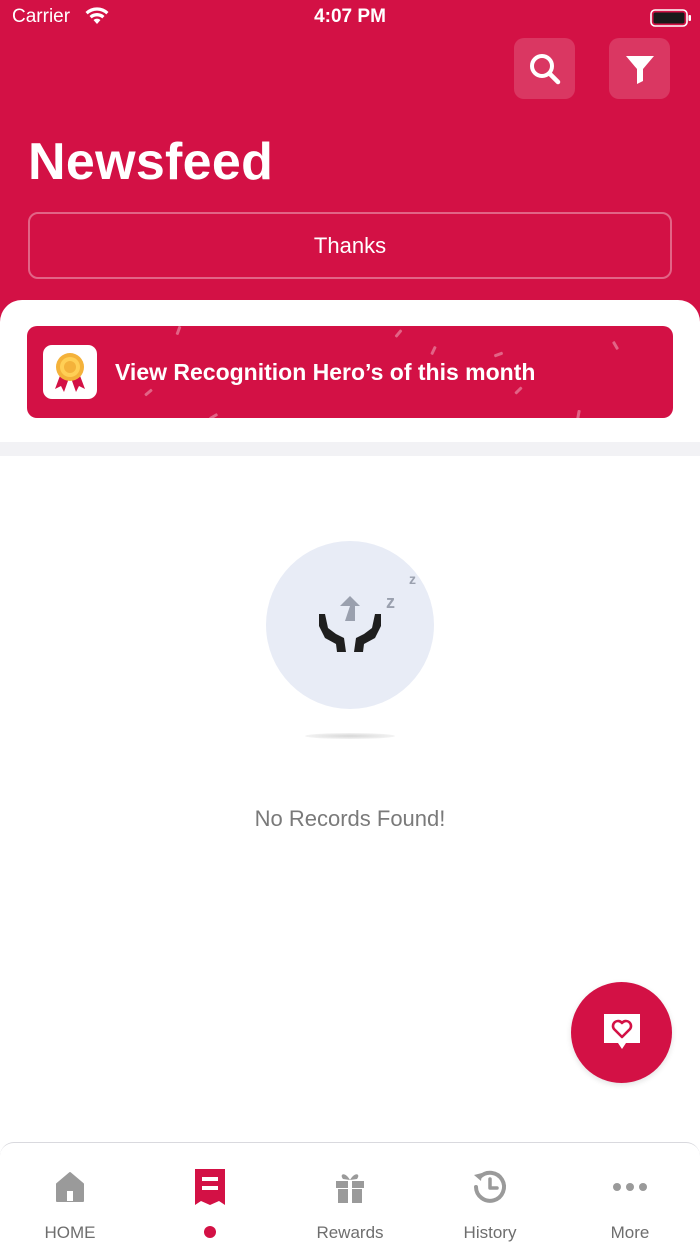 Image resolution: width=700 pixels, height=1244 pixels. I want to click on give-recognition-fab, so click(621, 1032).